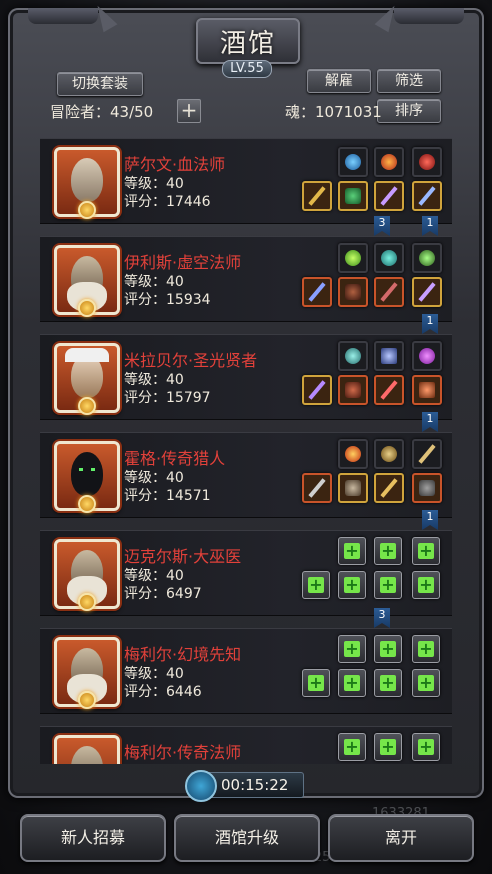  I want to click on flame-icon, so click(353, 454).